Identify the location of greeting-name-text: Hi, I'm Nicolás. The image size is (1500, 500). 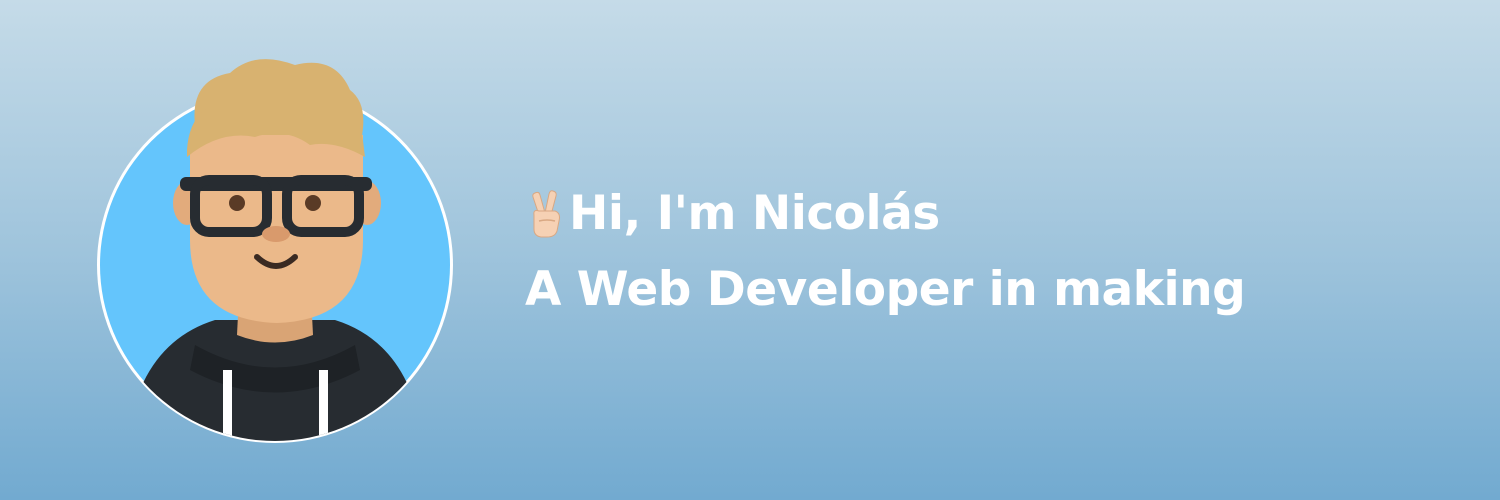
(754, 213).